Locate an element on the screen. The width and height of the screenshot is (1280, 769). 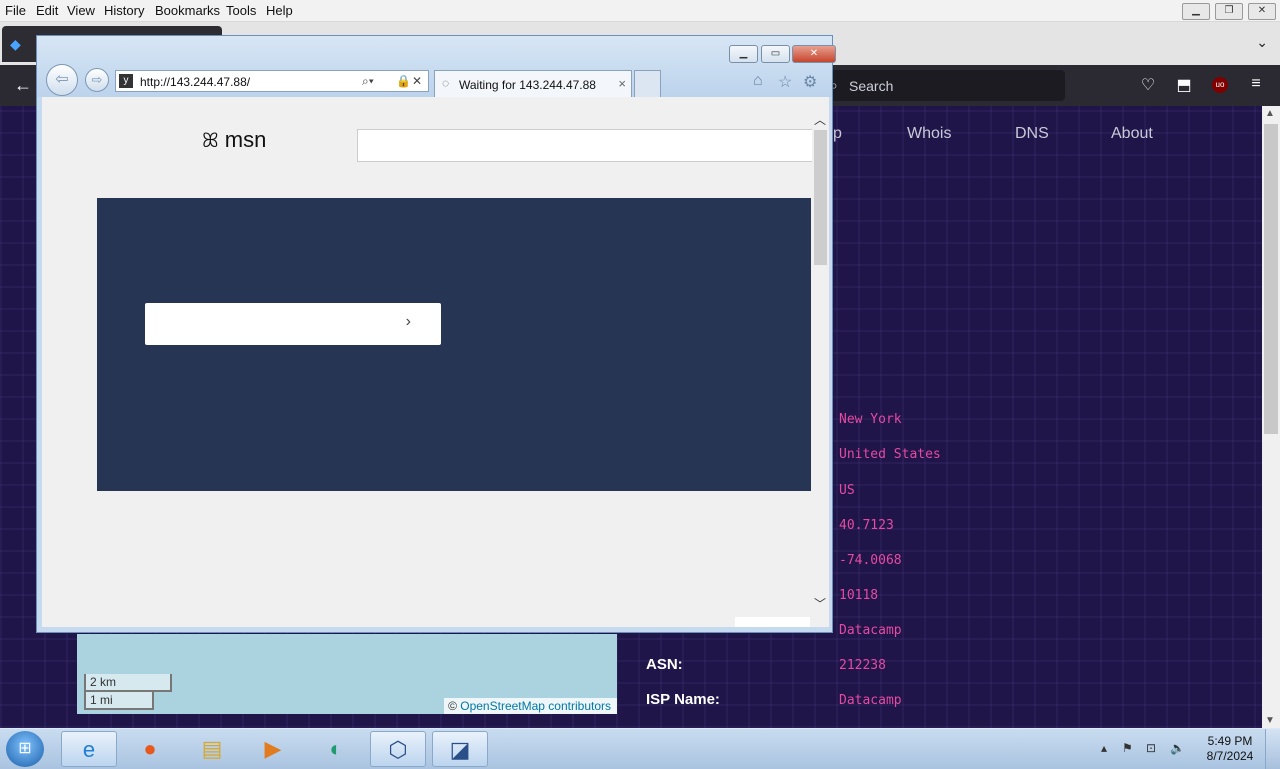
stop-icon: ✕ is located at coordinates (417, 81).